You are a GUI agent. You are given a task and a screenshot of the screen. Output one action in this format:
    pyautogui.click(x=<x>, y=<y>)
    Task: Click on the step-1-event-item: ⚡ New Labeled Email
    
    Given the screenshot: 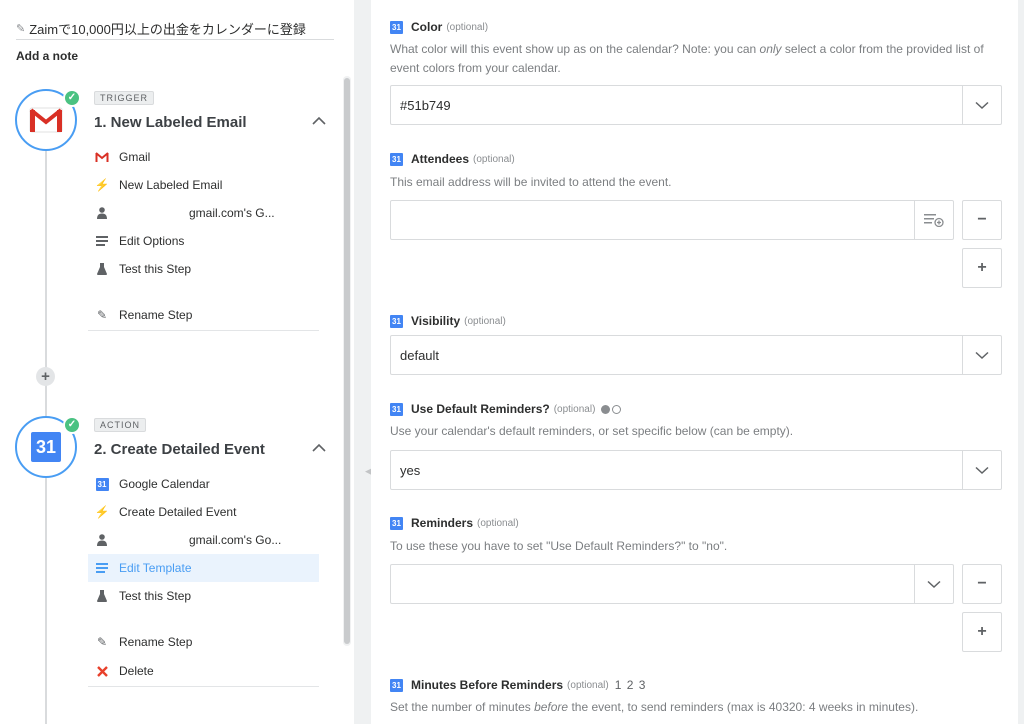 What is the action you would take?
    pyautogui.click(x=203, y=185)
    